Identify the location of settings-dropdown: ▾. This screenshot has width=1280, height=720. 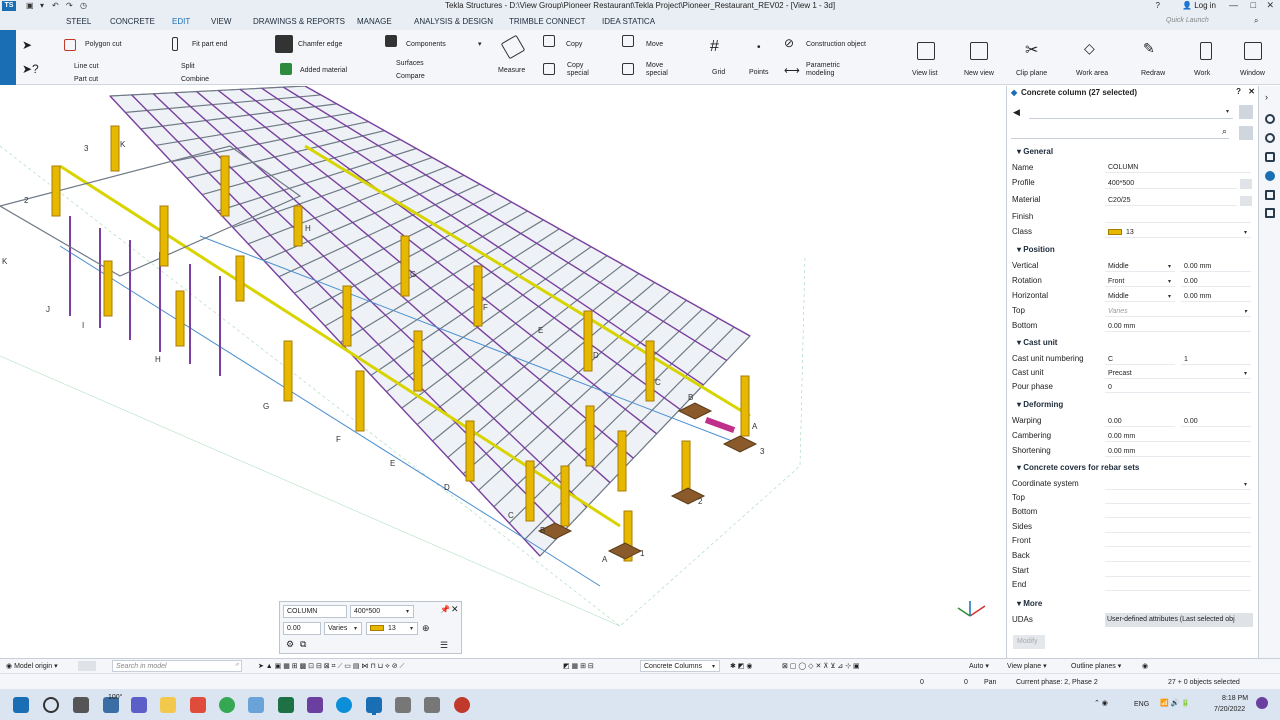
(1131, 112).